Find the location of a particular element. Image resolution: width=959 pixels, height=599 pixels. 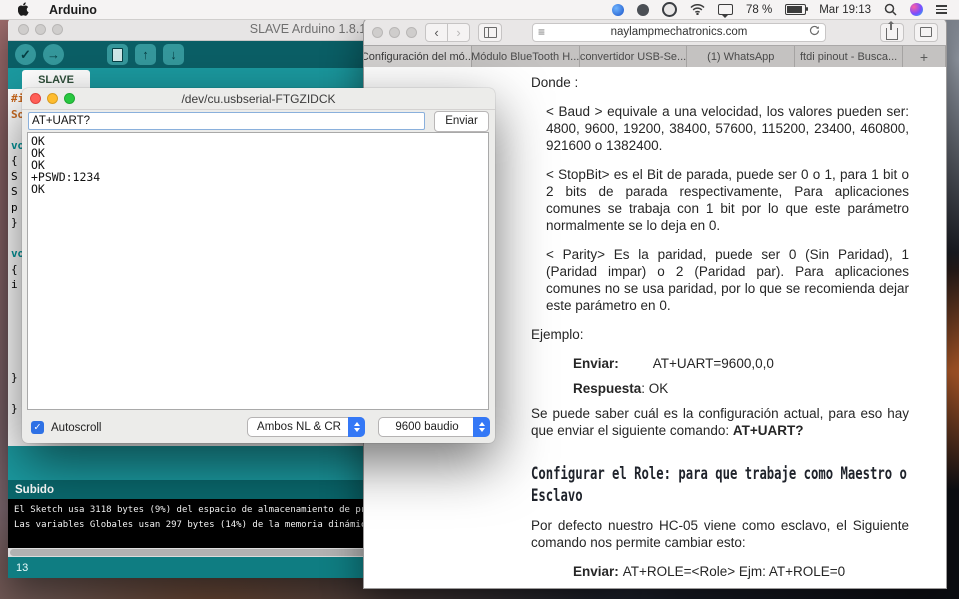

upload-button: → is located at coordinates (53, 54).